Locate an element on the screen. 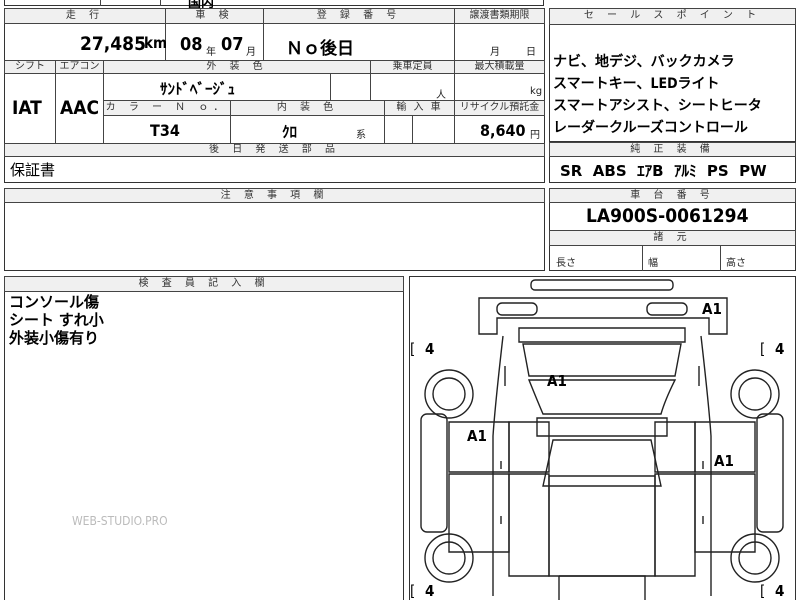 The image size is (800, 600). windshield is located at coordinates (602, 463).